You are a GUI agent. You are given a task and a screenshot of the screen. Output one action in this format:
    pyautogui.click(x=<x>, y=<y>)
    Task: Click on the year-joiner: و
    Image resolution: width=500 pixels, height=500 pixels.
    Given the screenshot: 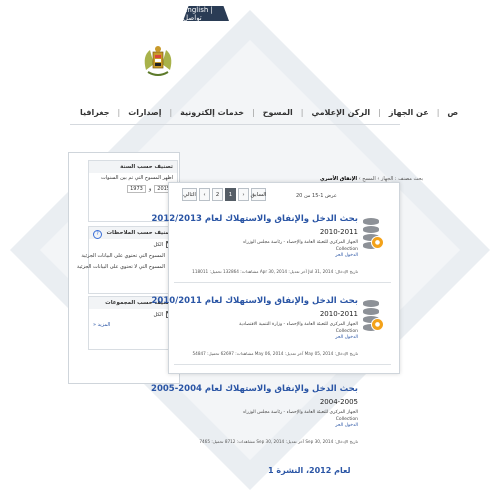 What is the action you would take?
    pyautogui.click(x=150, y=189)
    